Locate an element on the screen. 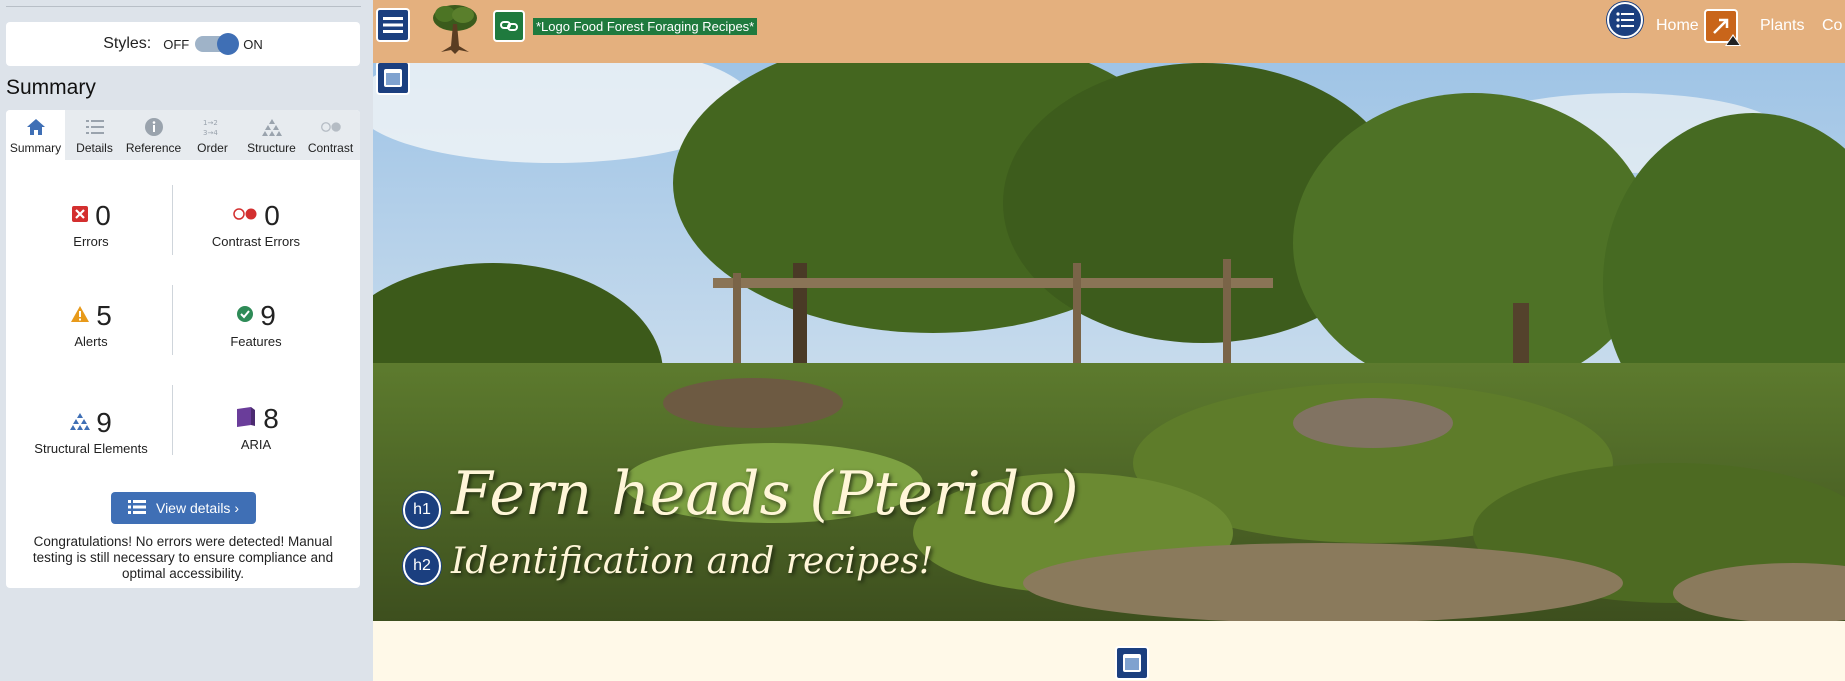 This screenshot has width=1845, height=681. tab-reference: Reference is located at coordinates (153, 135).